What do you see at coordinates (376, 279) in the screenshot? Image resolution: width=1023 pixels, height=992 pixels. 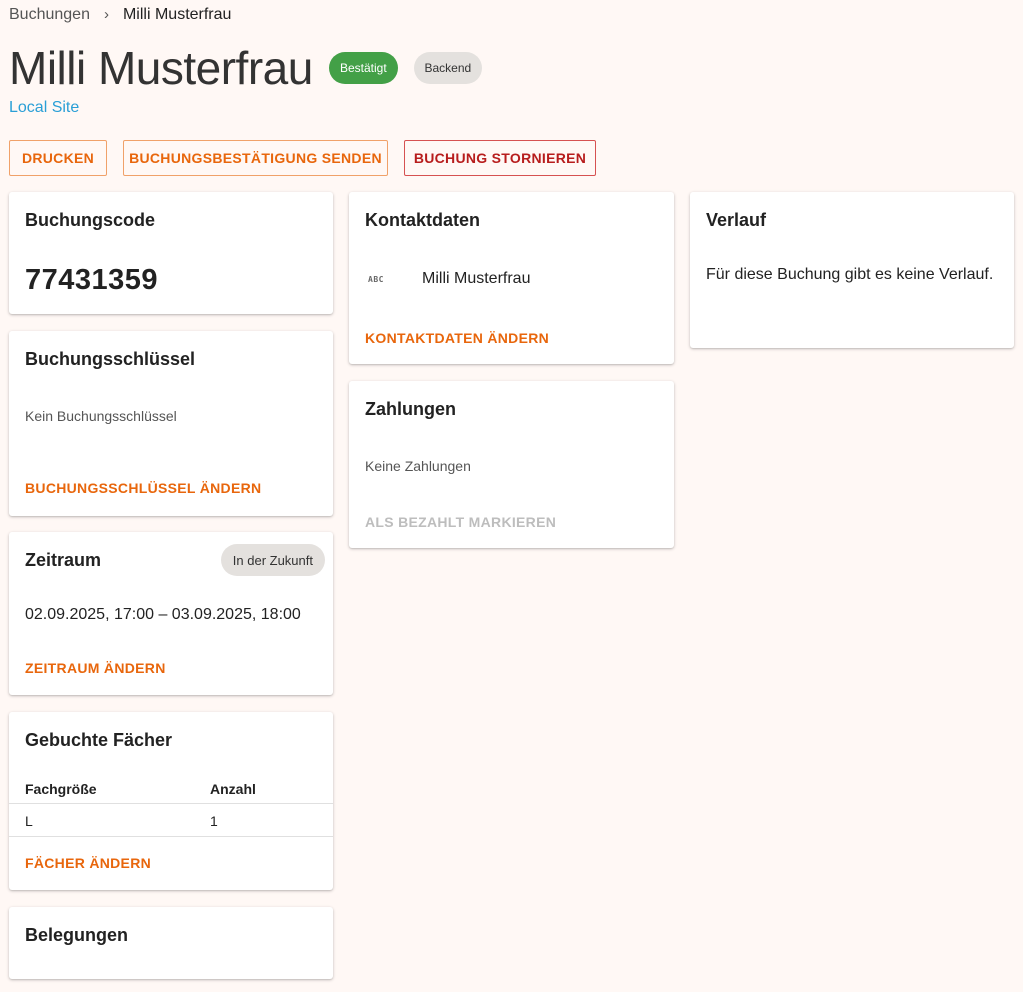 I see `abc-icon: ABC` at bounding box center [376, 279].